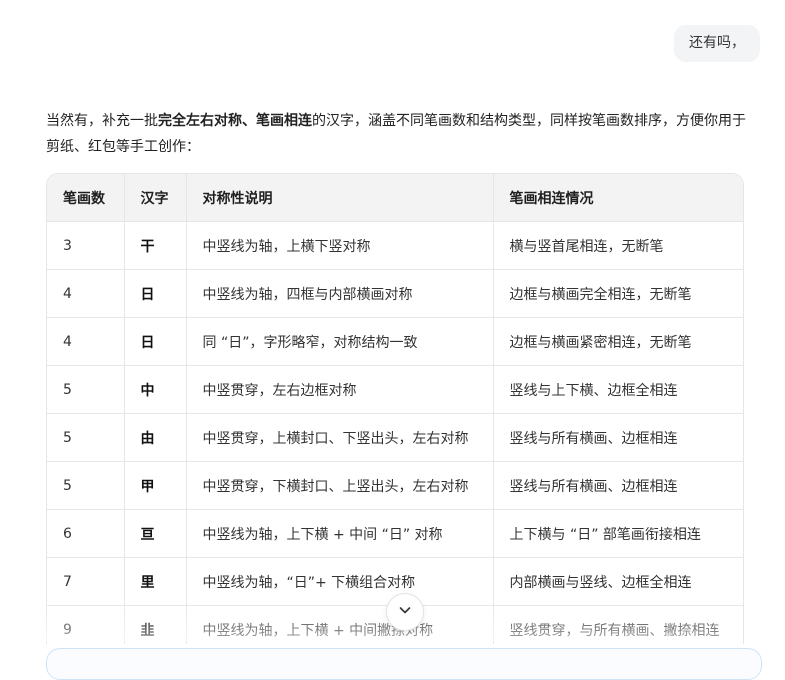 The image size is (785, 680). What do you see at coordinates (86, 198) in the screenshot?
I see `header-stroke-count: 笔画数` at bounding box center [86, 198].